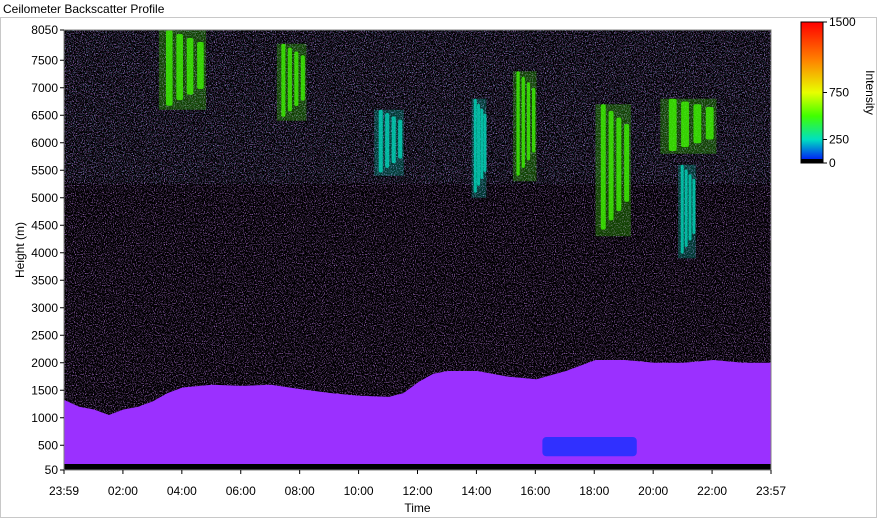 The width and height of the screenshot is (878, 519). I want to click on y-tick-label: 7000, so click(44, 88).